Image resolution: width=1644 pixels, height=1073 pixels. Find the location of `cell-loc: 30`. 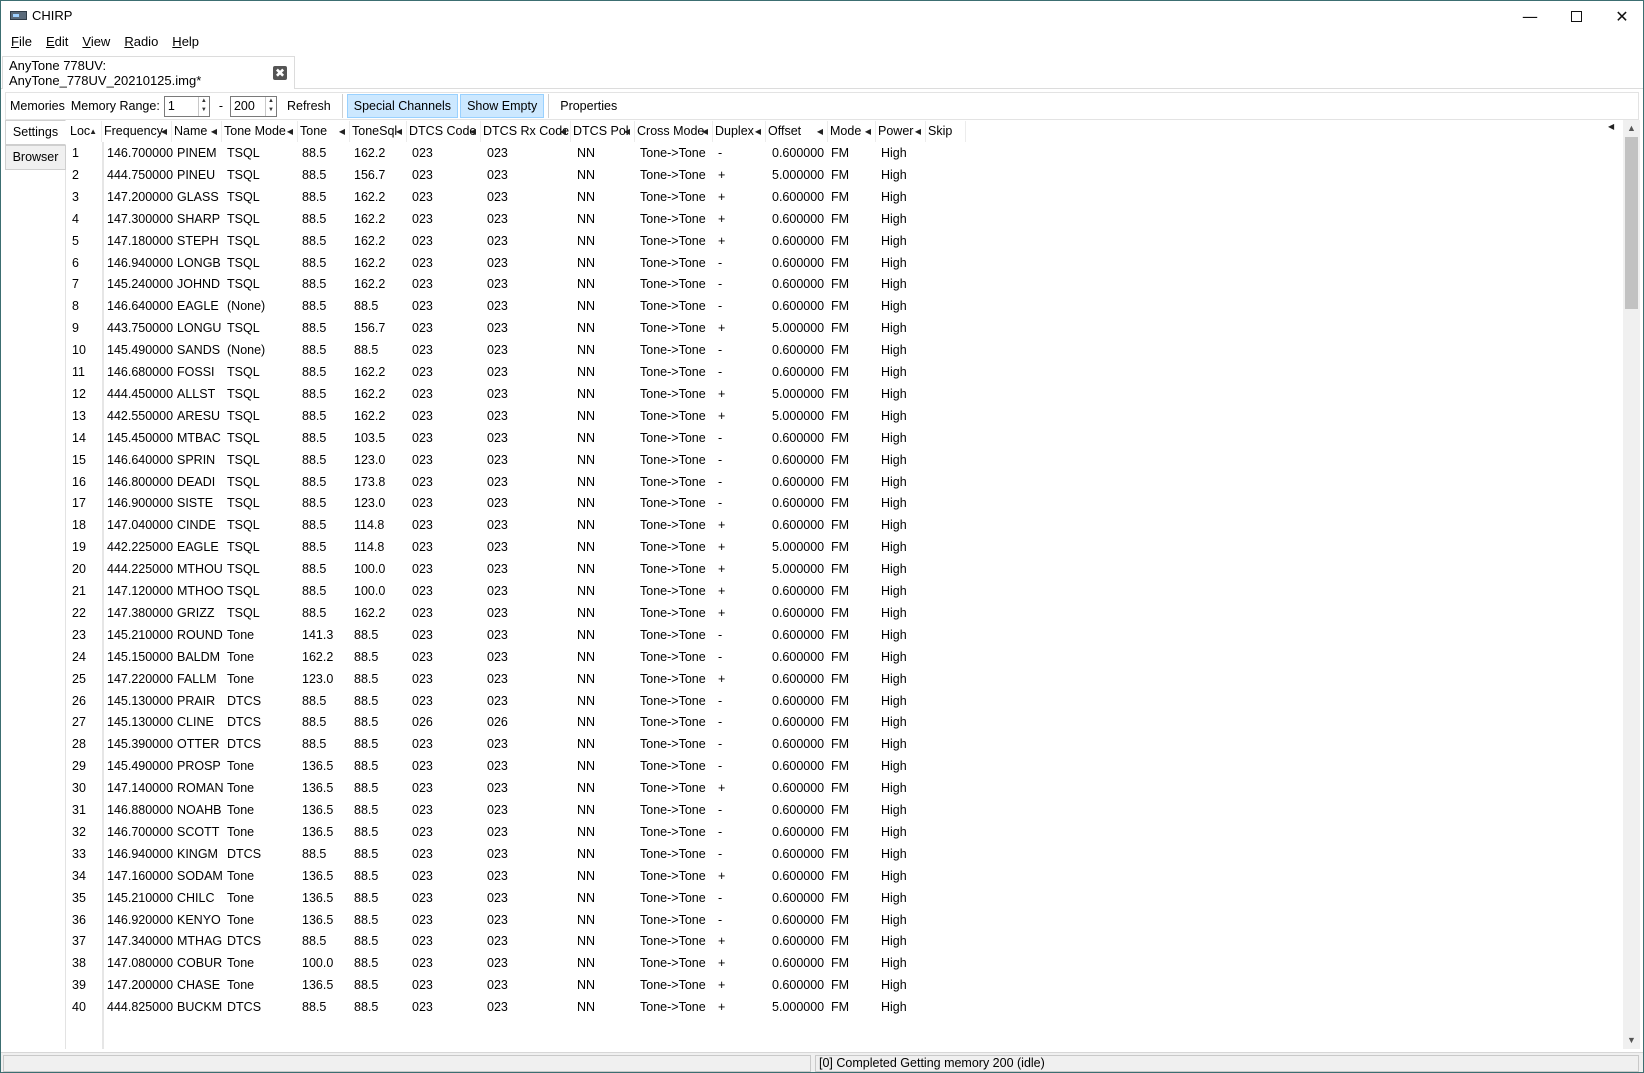

cell-loc: 30 is located at coordinates (79, 788).